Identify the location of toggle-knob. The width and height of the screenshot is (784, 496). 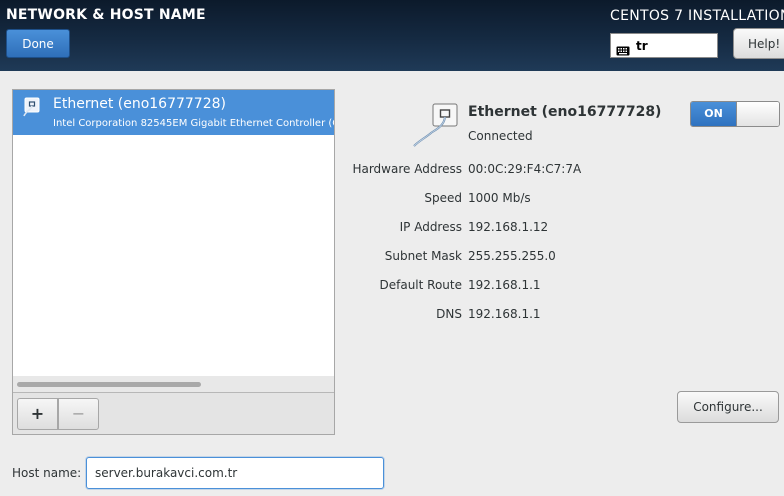
(757, 114).